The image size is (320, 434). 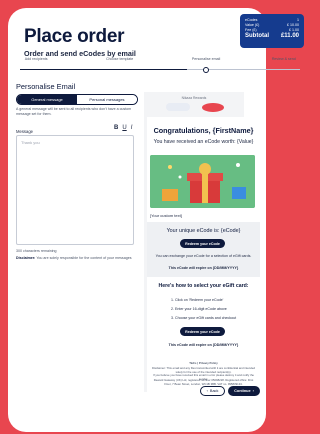 I want to click on preview-logos, so click(x=195, y=107).